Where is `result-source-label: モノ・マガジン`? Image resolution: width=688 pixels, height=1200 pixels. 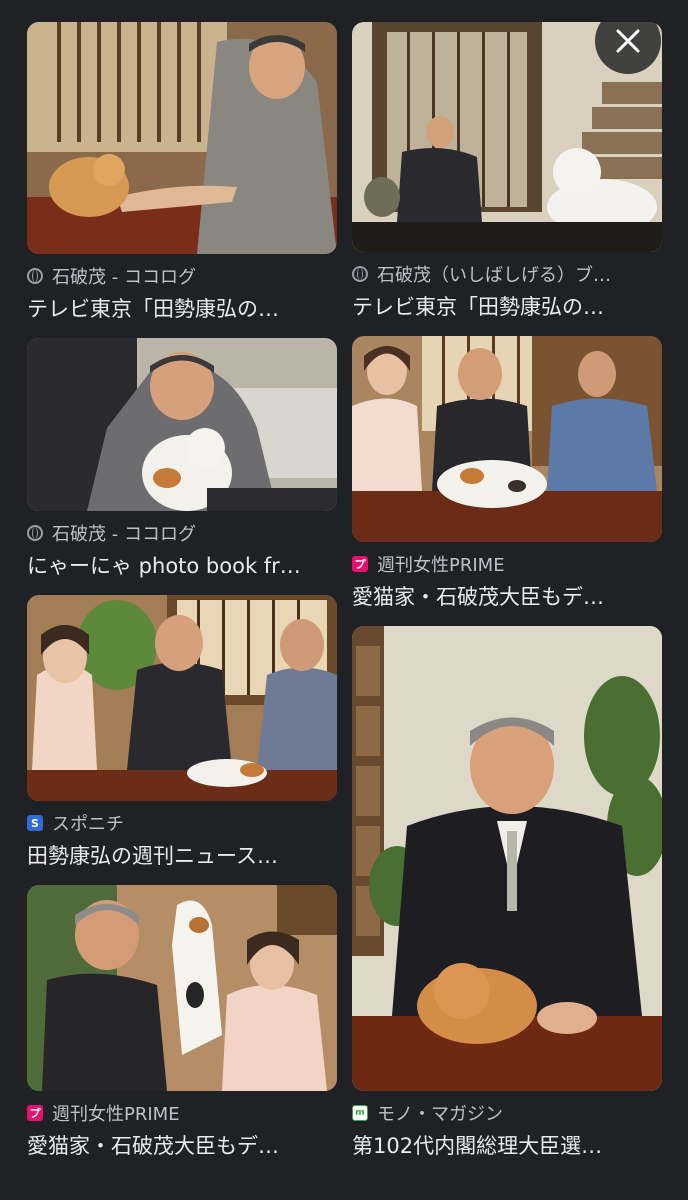 result-source-label: モノ・マガジン is located at coordinates (440, 1114).